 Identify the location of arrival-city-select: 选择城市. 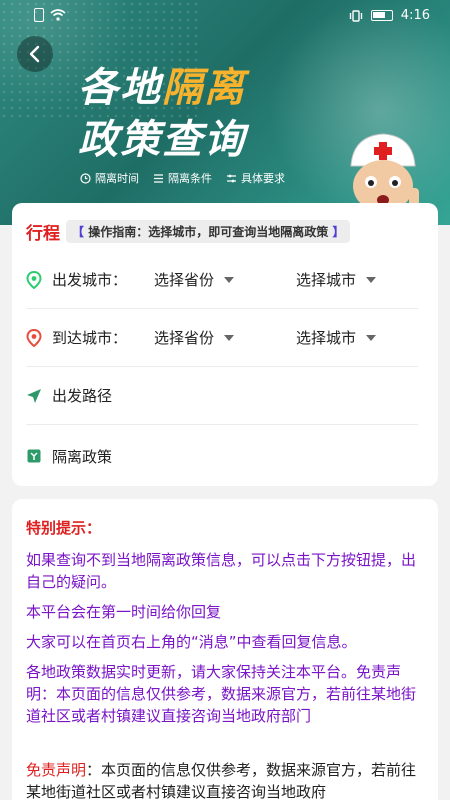
(336, 337).